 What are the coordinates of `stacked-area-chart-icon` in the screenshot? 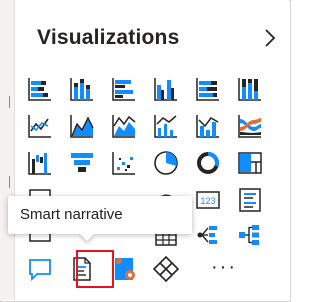 It's located at (124, 126).